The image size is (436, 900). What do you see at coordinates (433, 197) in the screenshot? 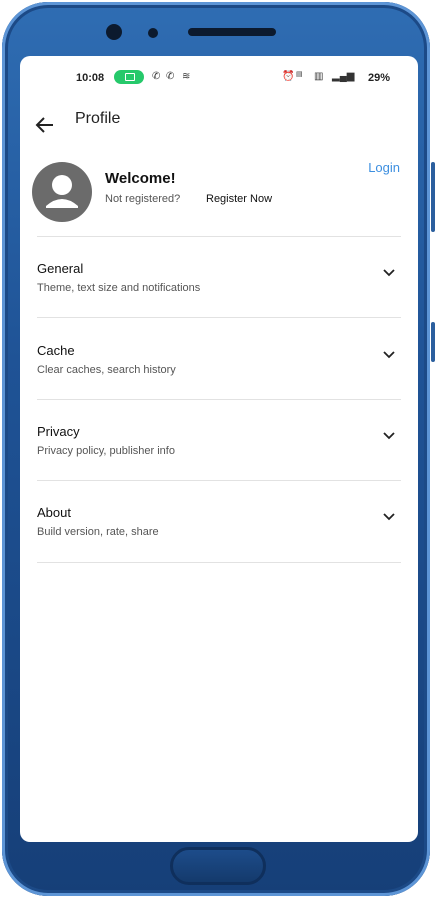
I see `volume-button` at bounding box center [433, 197].